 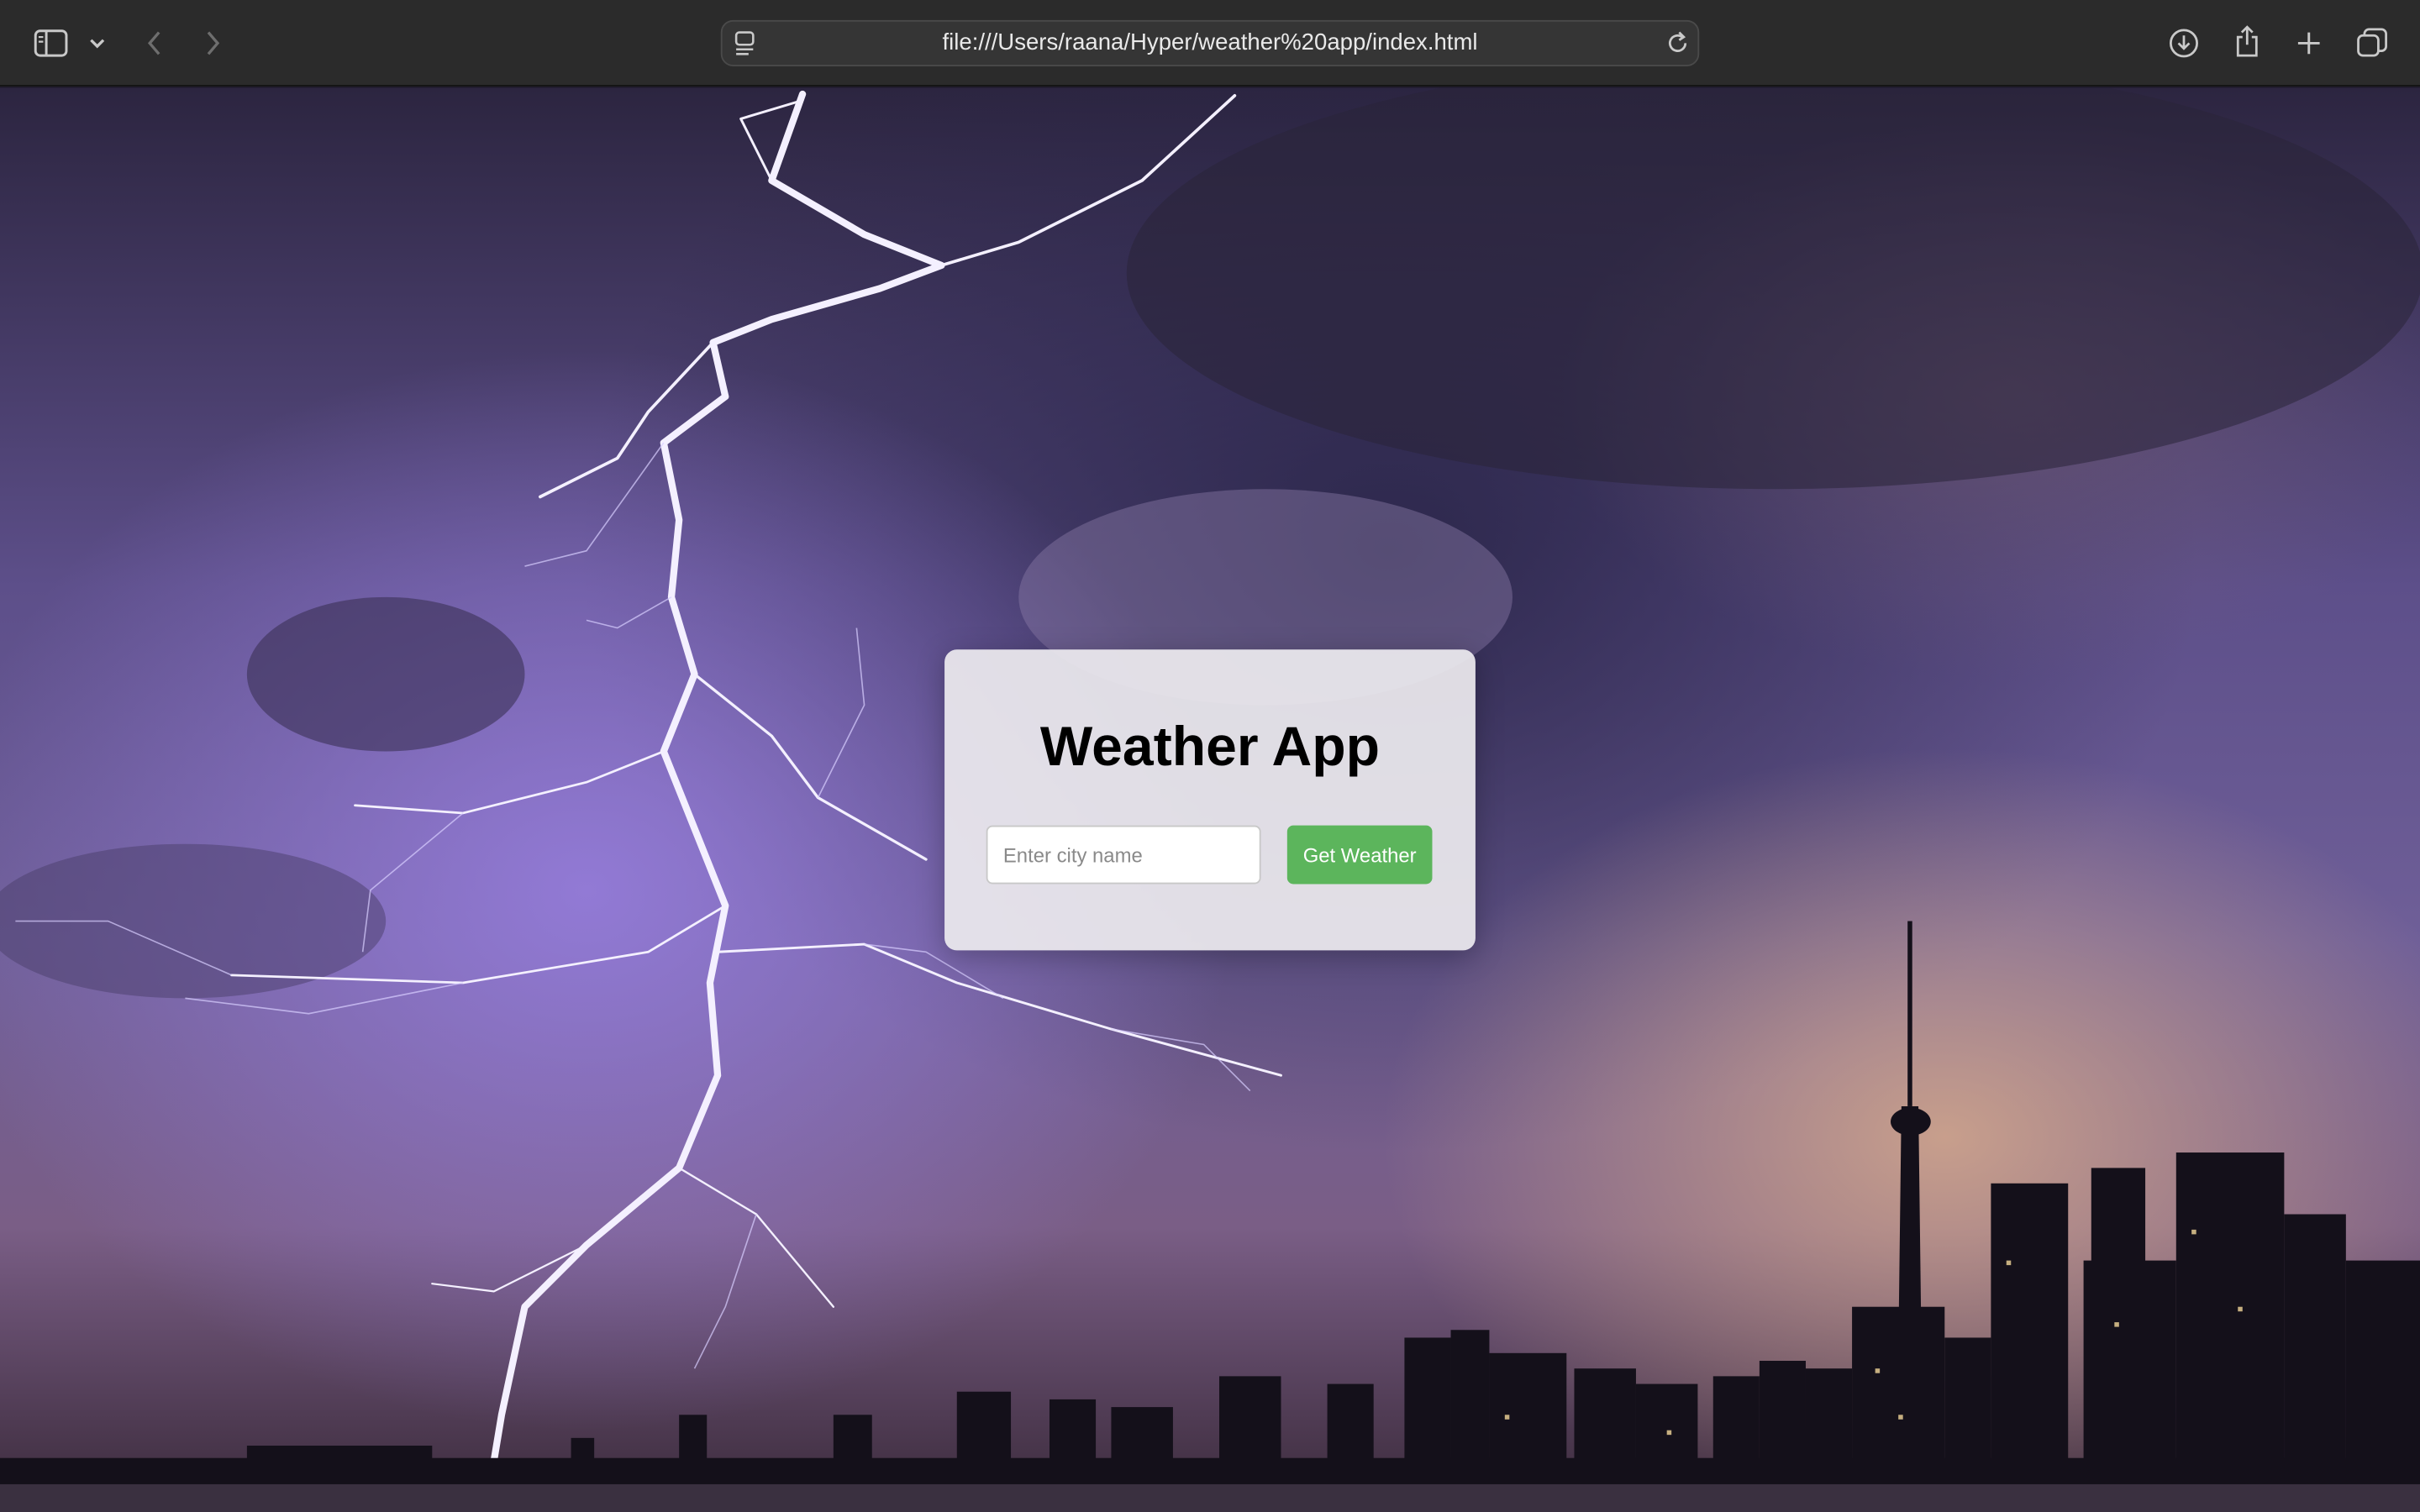 What do you see at coordinates (2184, 43) in the screenshot?
I see `download-icon` at bounding box center [2184, 43].